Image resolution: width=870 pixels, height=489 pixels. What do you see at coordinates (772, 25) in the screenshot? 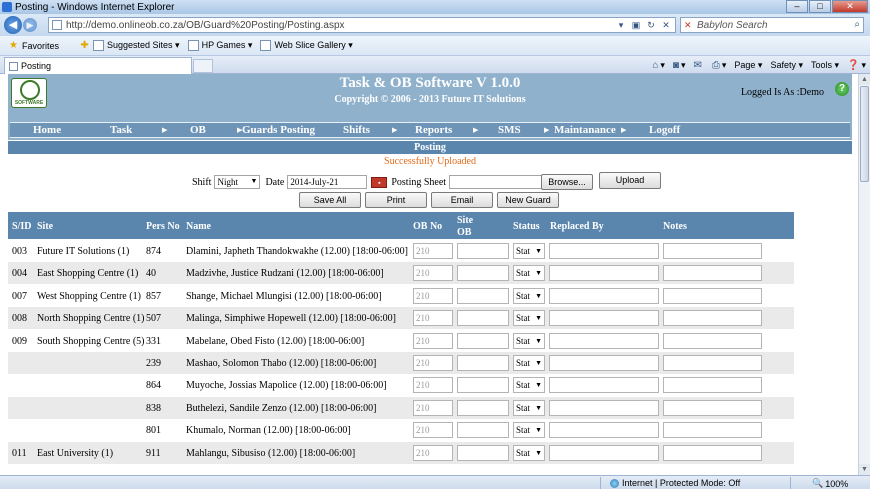
I see `search-box: ✕ Babylon Search ⌕` at bounding box center [772, 25].